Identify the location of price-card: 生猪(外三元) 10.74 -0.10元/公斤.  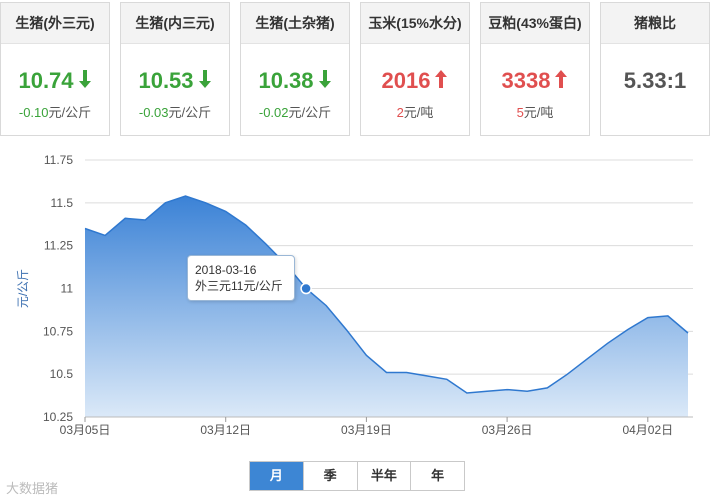
(55, 69).